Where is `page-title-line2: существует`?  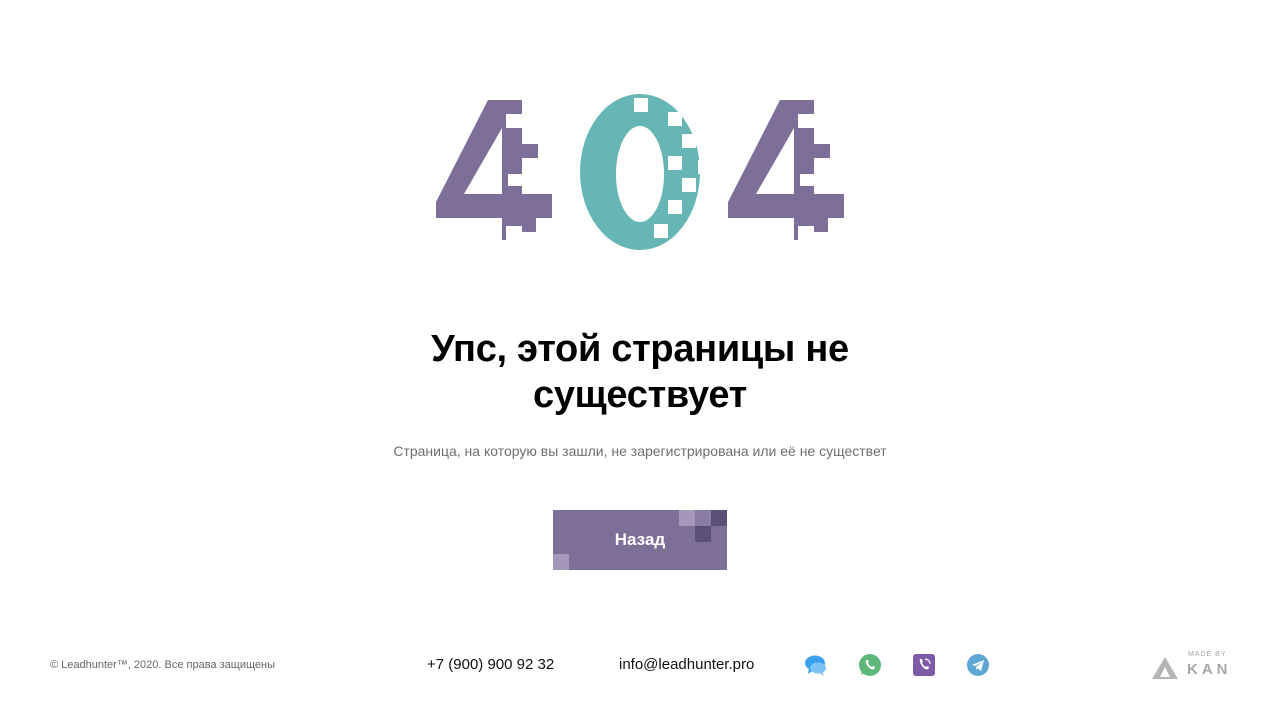
page-title-line2: существует is located at coordinates (640, 395).